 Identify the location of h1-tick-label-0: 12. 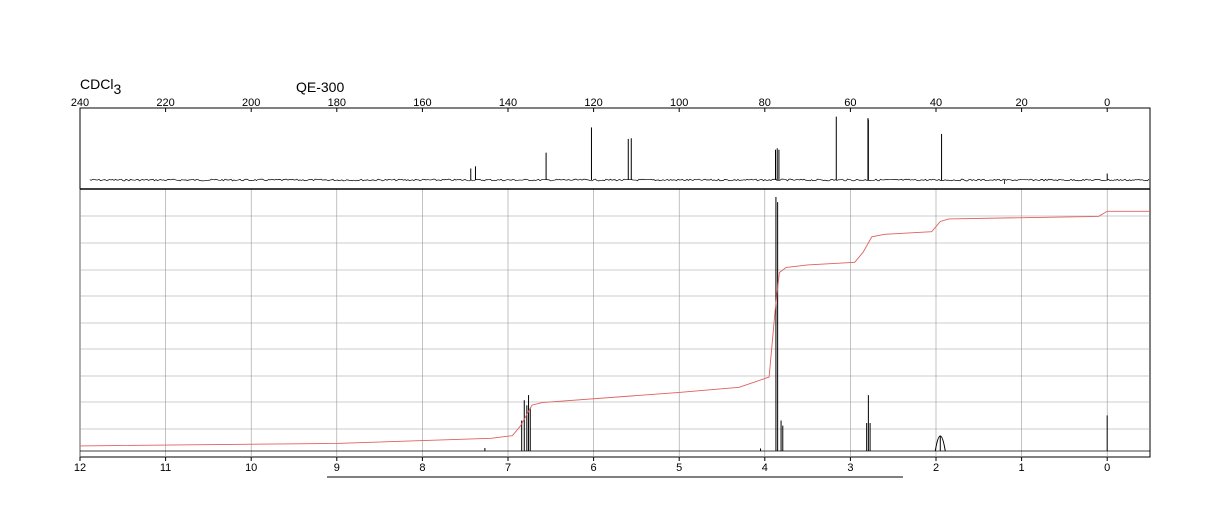
(80, 468).